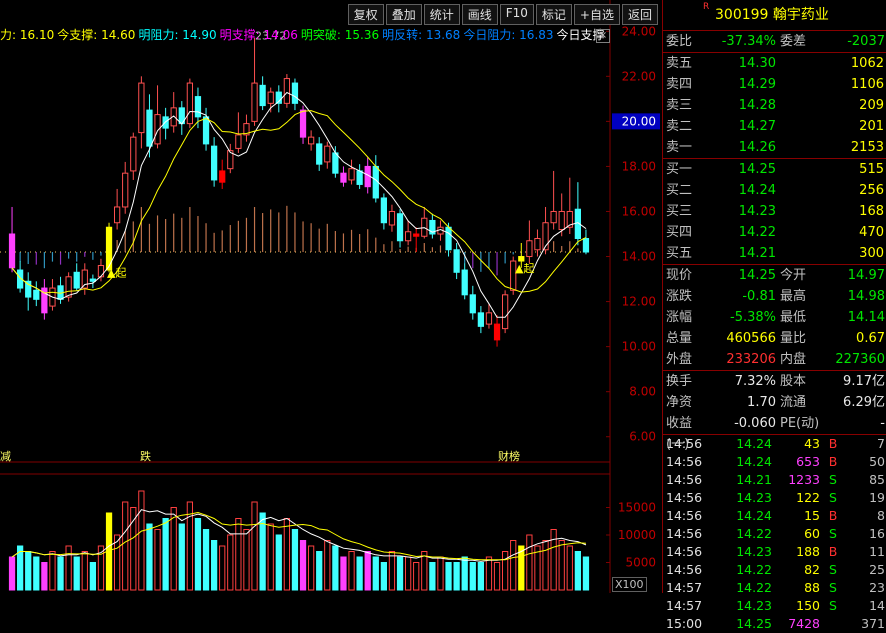 The height and width of the screenshot is (633, 886). I want to click on toolbar-button-7: 返回, so click(639, 14).